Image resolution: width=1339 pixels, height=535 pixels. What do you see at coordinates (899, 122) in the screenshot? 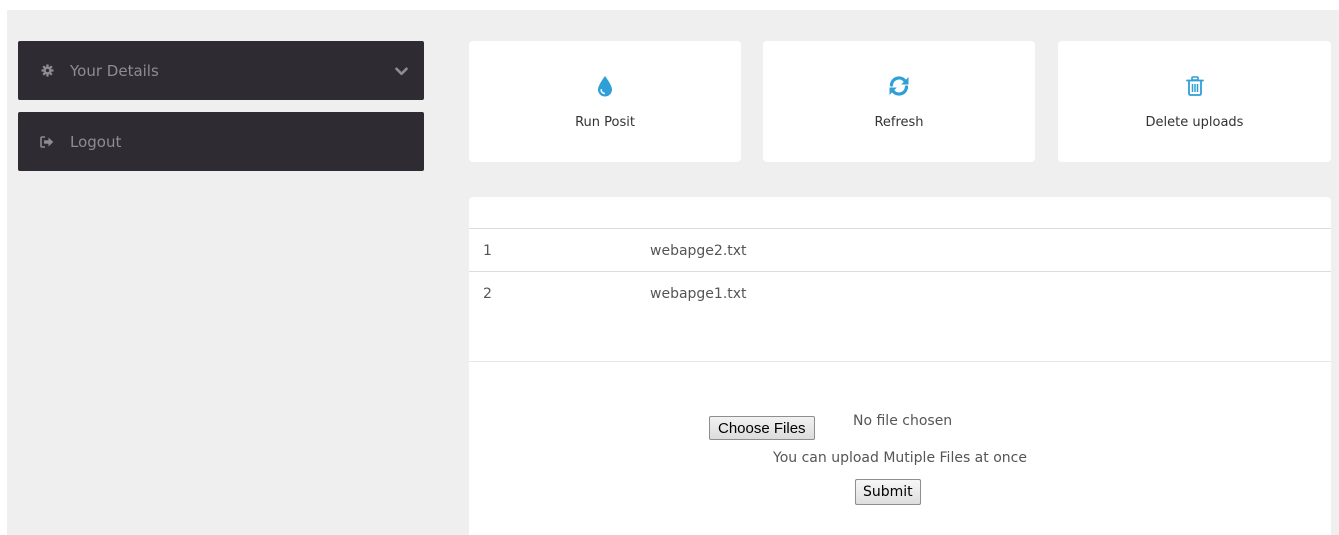
I see `refresh-label: Refresh` at bounding box center [899, 122].